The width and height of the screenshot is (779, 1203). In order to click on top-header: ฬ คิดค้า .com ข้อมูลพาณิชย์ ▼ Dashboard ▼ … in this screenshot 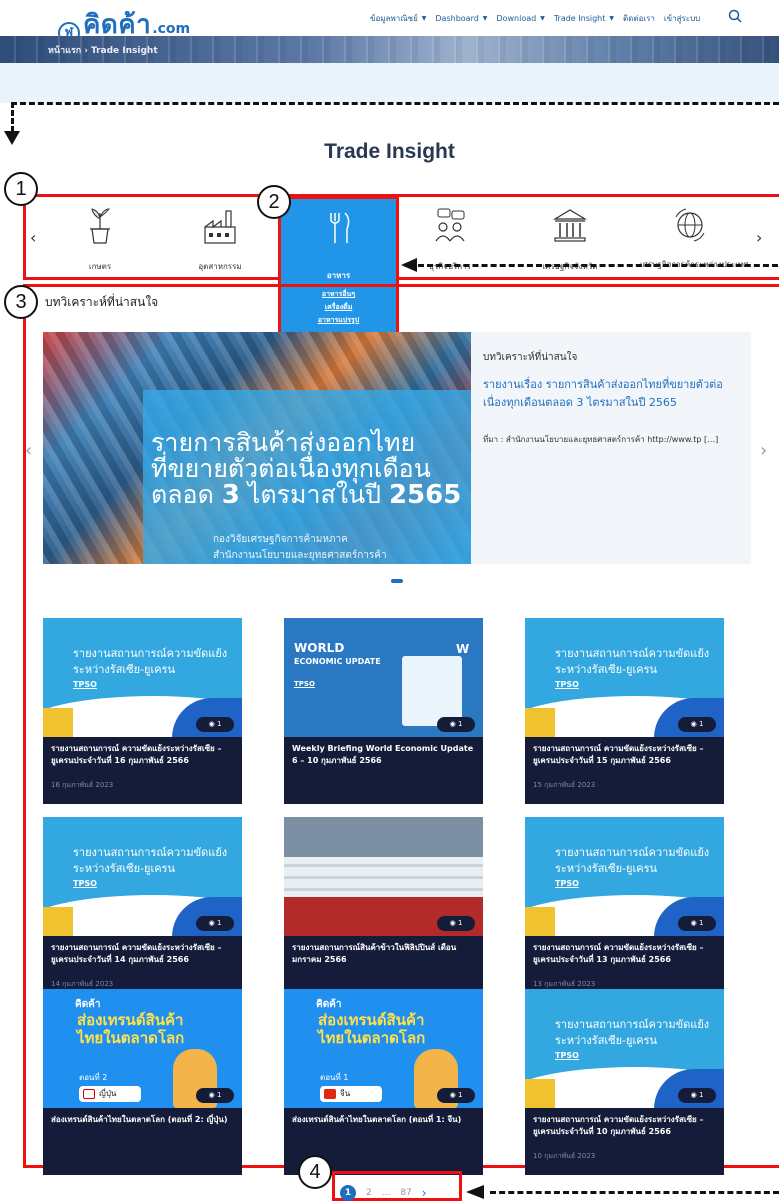, I will do `click(389, 22)`.